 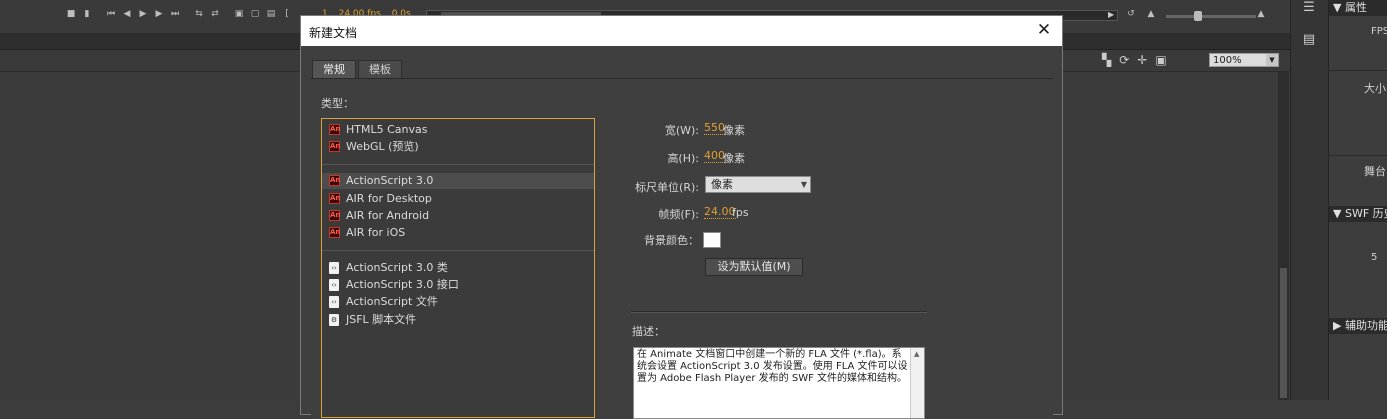 I want to click on marker-icon: [, so click(x=287, y=14).